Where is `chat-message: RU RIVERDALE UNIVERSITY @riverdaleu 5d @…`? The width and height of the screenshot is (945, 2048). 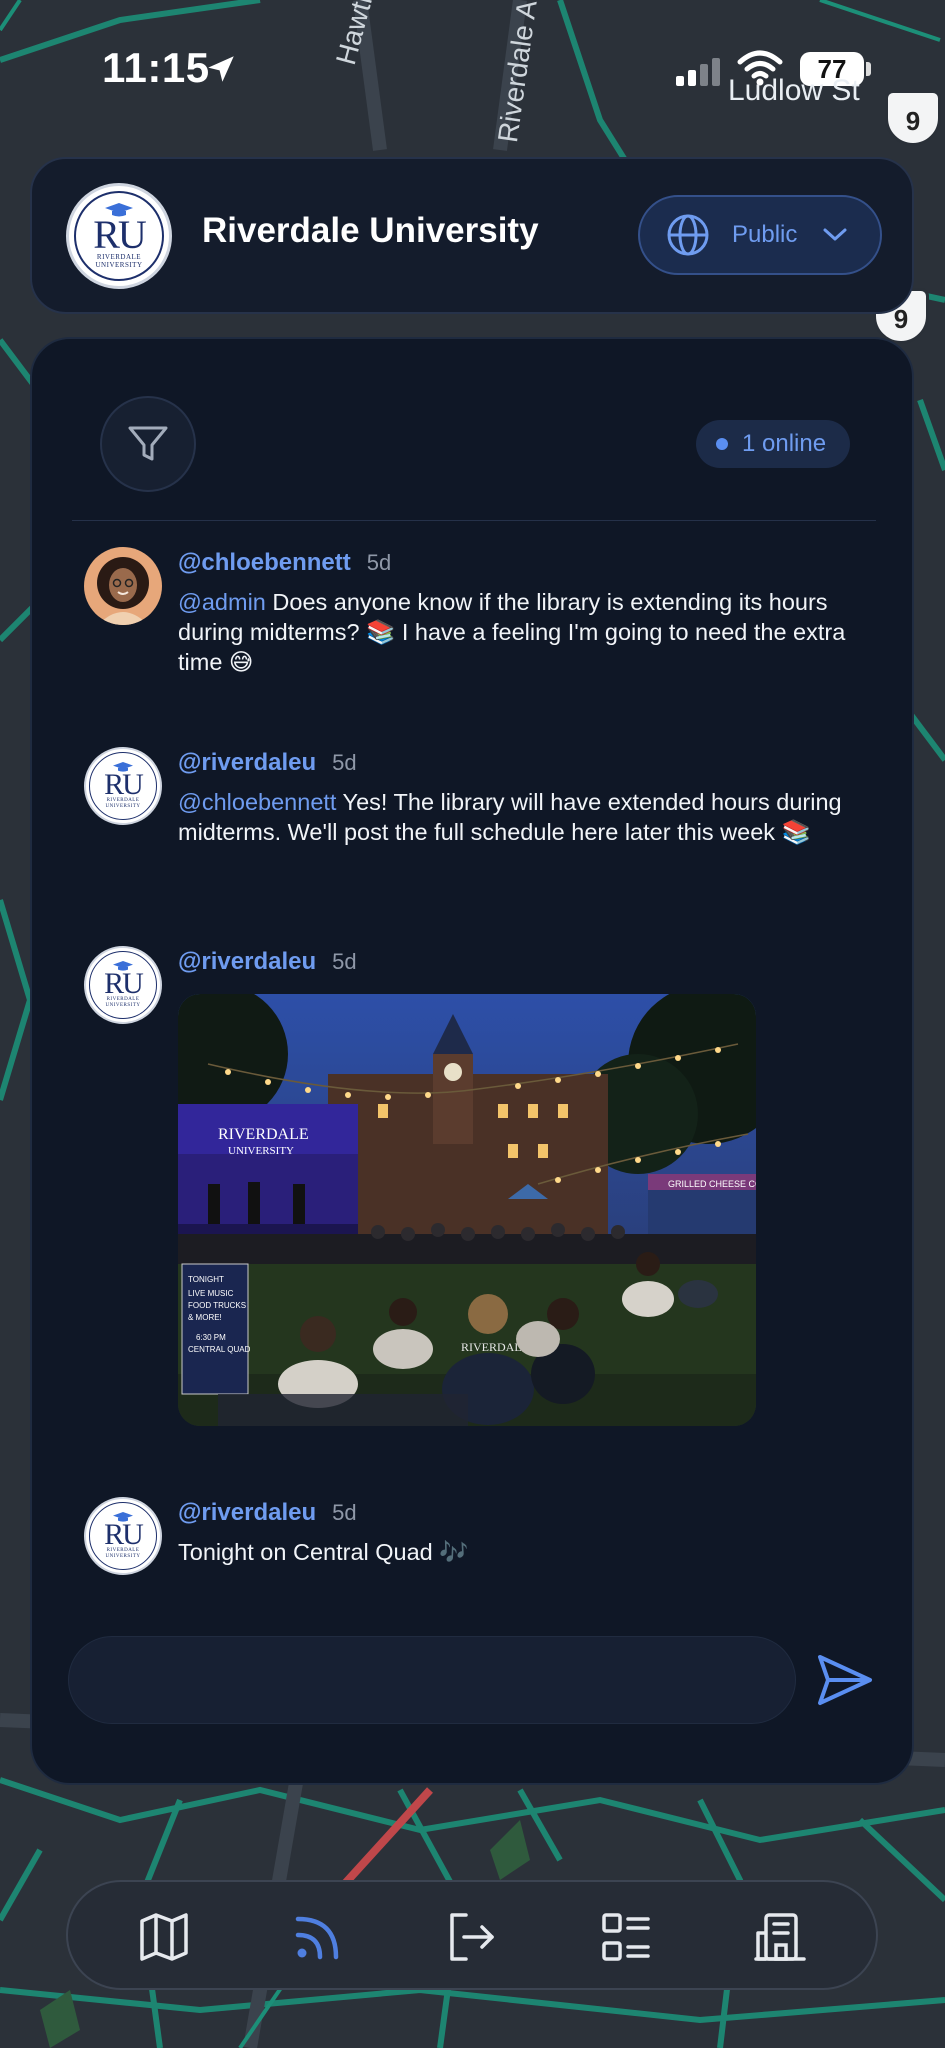 chat-message: RU RIVERDALE UNIVERSITY @riverdaleu 5d @… is located at coordinates (474, 817).